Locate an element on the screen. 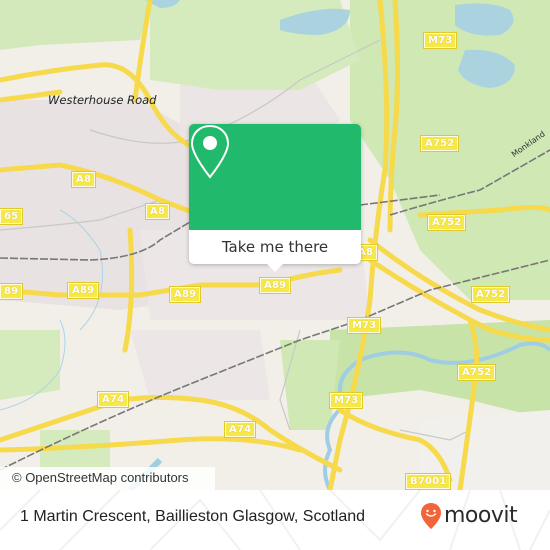 Image resolution: width=550 pixels, height=550 pixels. moovit-logo: moovit is located at coordinates (469, 516).